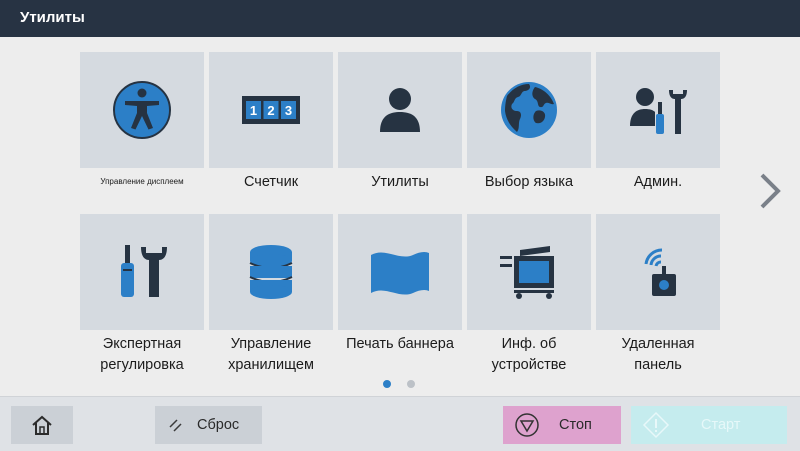 The width and height of the screenshot is (800, 451). I want to click on tile-label: Печать баннера, so click(400, 344).